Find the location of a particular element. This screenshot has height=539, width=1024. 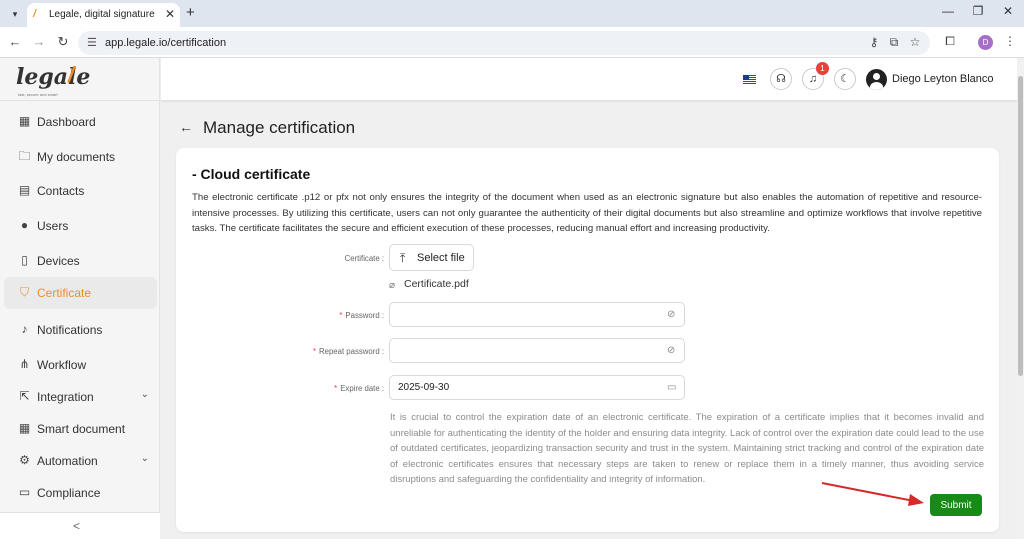

calendar-icon: ▭ is located at coordinates (671, 387).